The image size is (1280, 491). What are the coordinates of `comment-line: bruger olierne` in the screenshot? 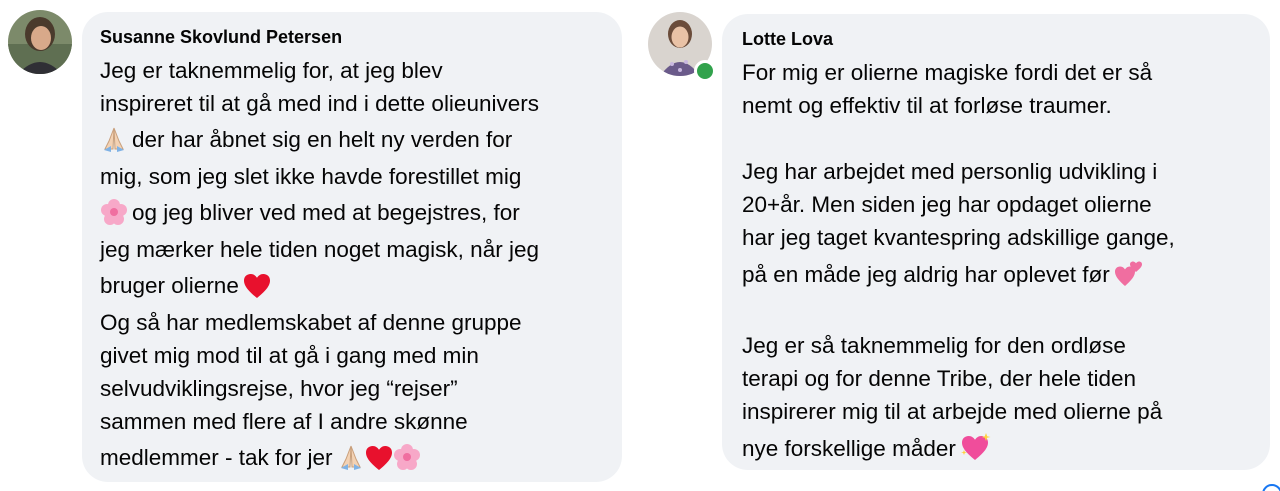 It's located at (361, 286).